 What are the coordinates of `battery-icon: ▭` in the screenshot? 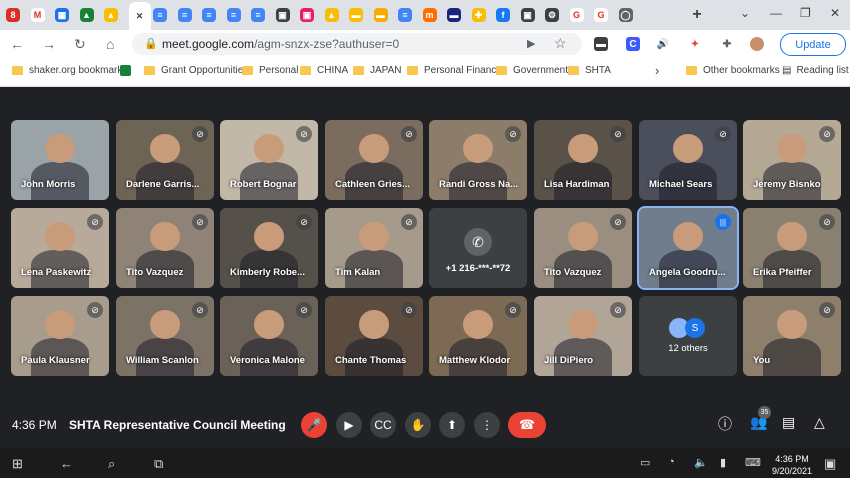 It's located at (645, 462).